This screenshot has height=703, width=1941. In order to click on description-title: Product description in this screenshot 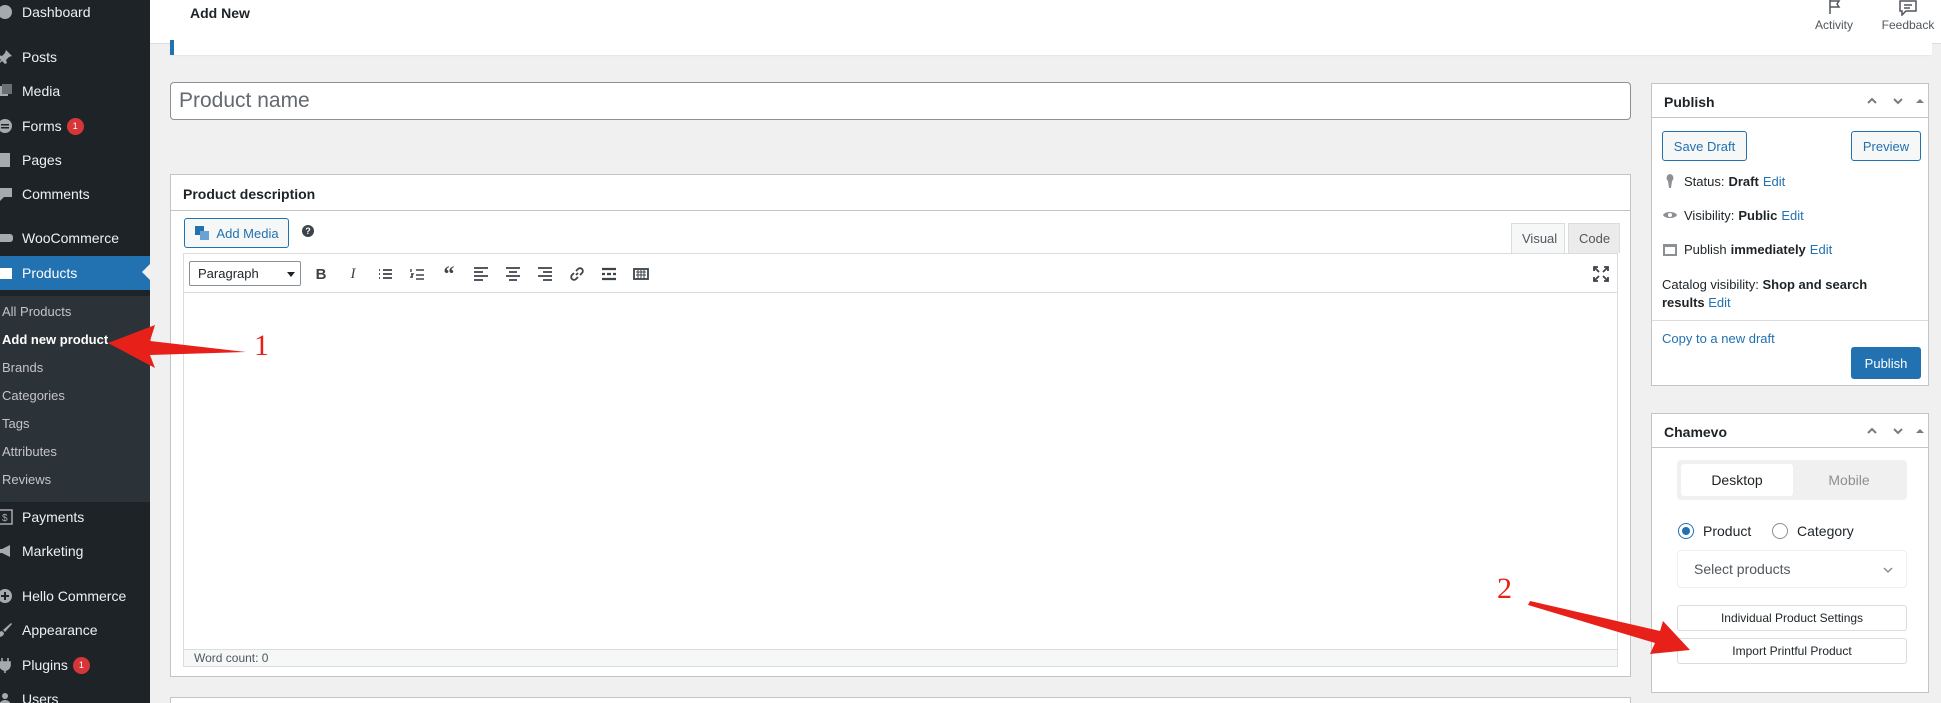, I will do `click(249, 194)`.